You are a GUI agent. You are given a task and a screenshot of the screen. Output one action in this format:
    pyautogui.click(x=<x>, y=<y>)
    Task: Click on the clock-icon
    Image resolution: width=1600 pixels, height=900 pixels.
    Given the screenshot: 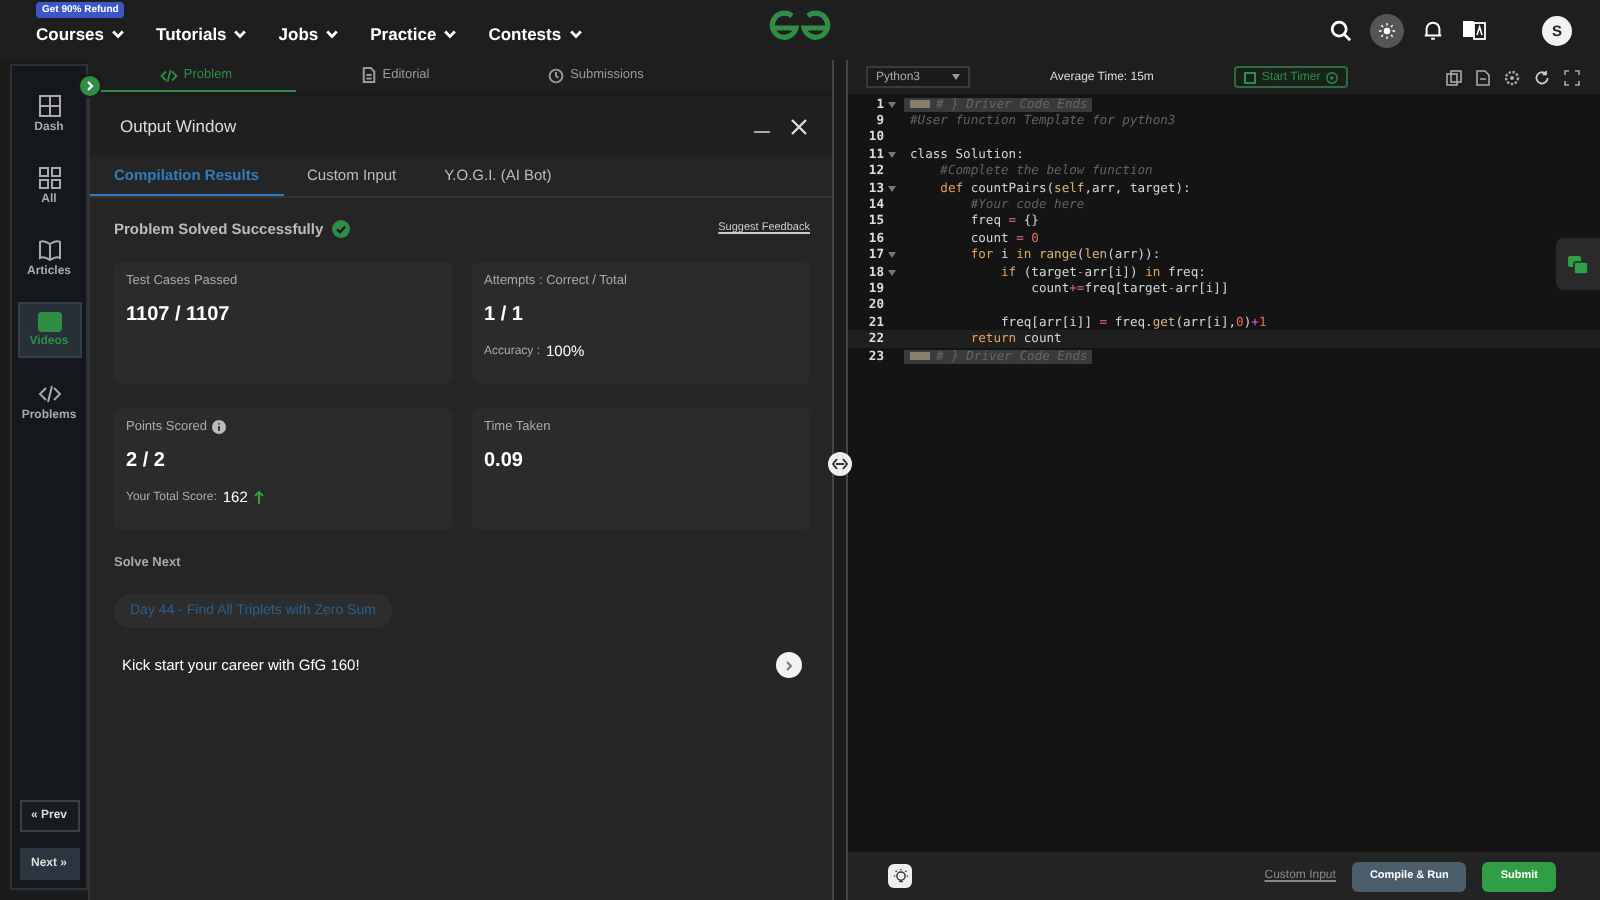 What is the action you would take?
    pyautogui.click(x=556, y=75)
    